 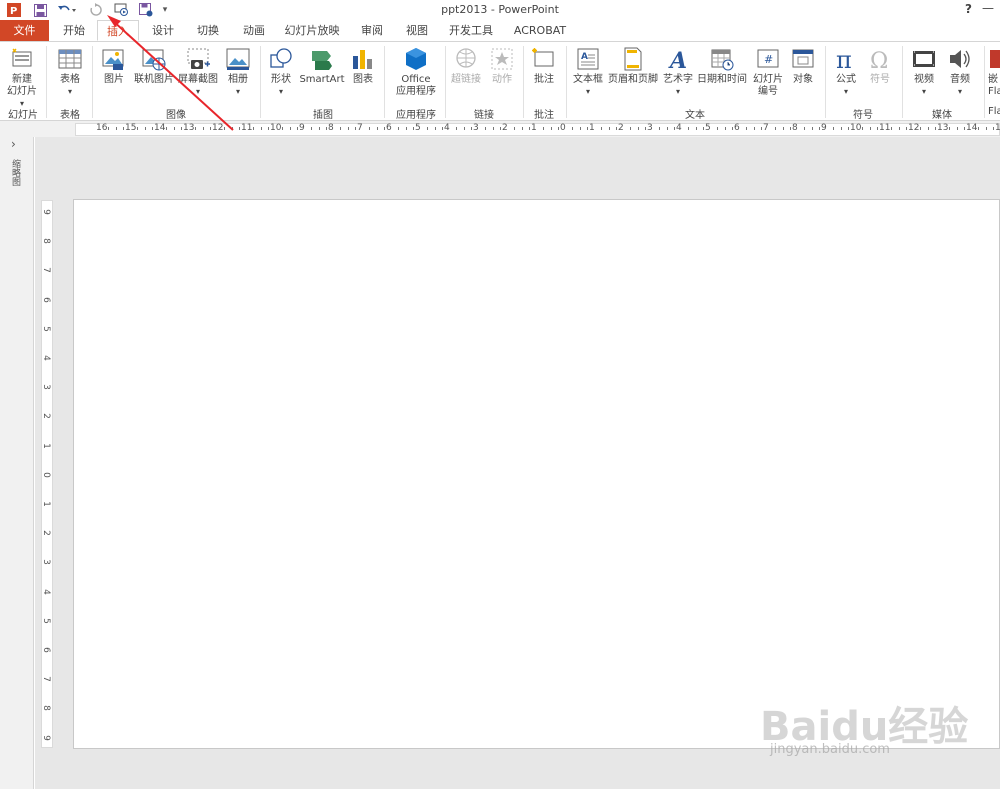 I want to click on online-picture-button: 联机图片, so click(x=154, y=66).